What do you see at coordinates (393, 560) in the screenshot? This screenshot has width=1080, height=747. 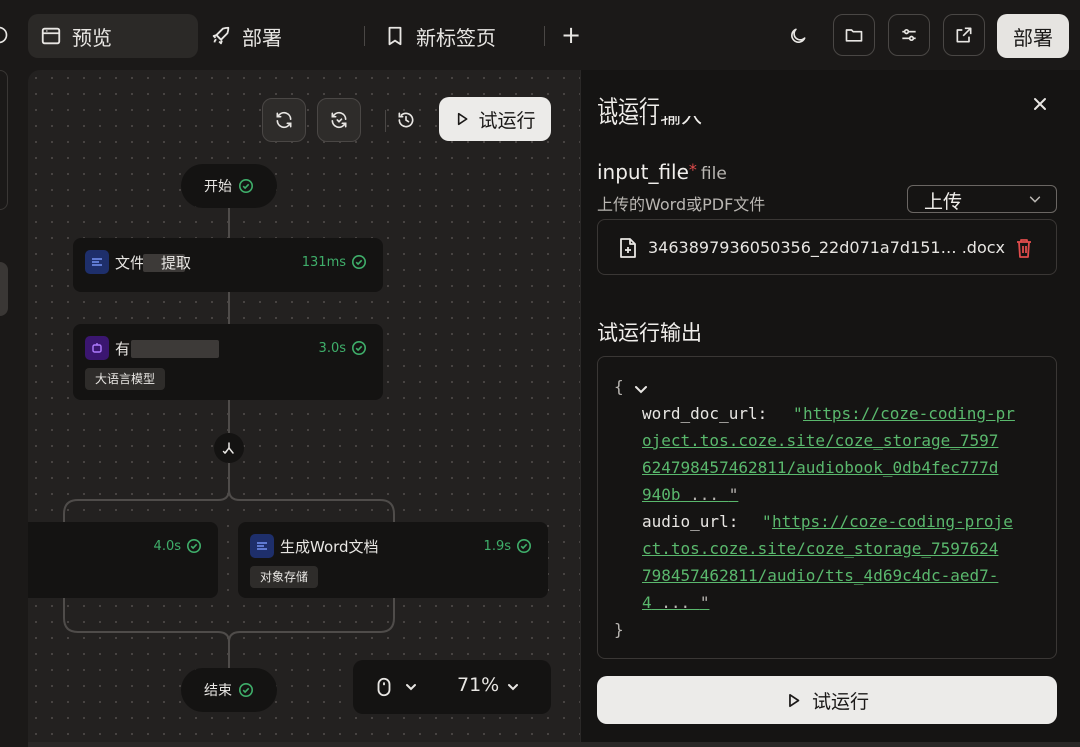 I see `workflow-node-generate-word: 生成Word文档 1.9s 对象存储` at bounding box center [393, 560].